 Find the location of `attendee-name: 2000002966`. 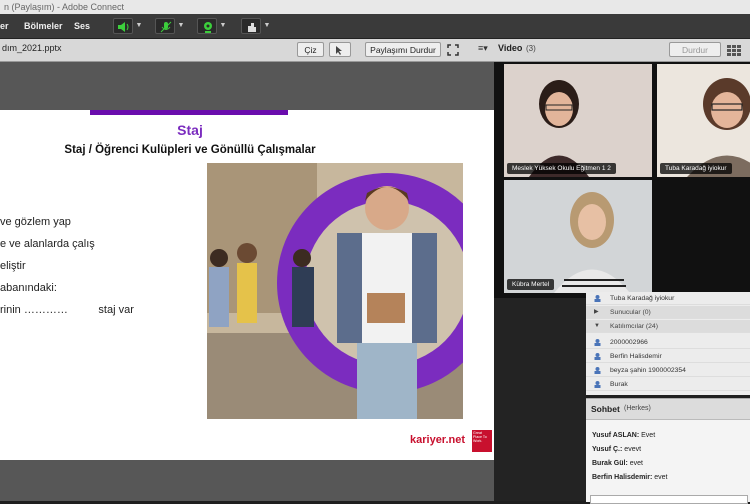

attendee-name: 2000002966 is located at coordinates (629, 342).